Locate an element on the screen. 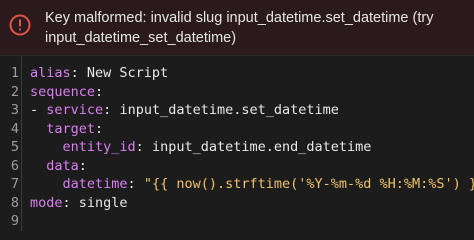 This screenshot has width=474, height=240. code-content: - service: input_datetime.set_datetime is located at coordinates (184, 110).